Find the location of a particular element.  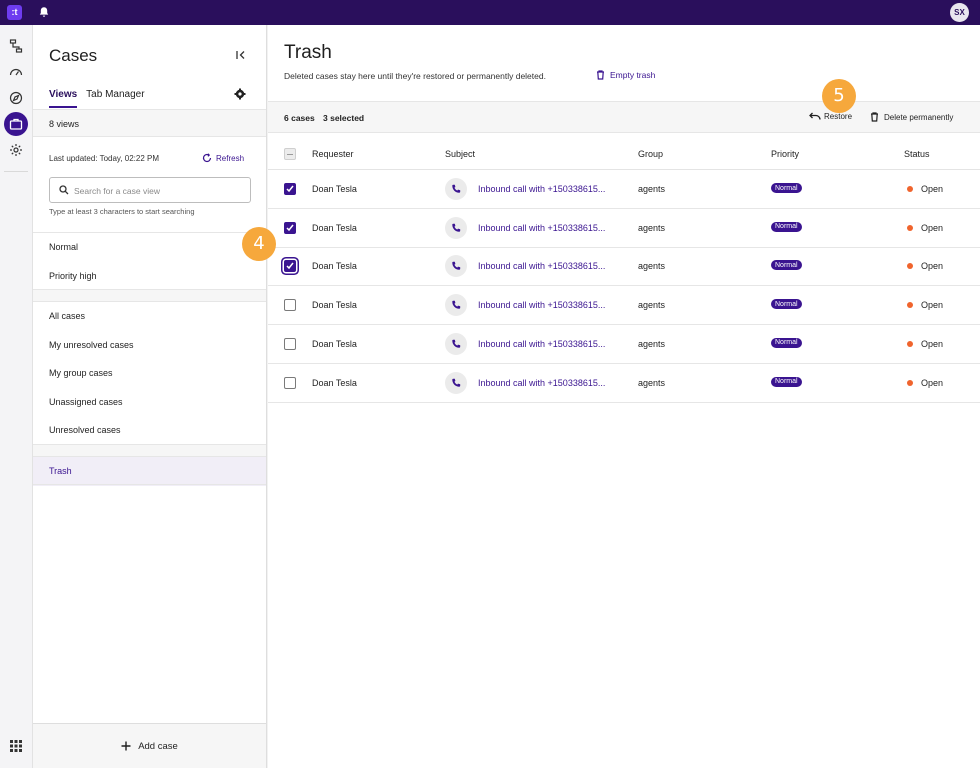

gear-icon is located at coordinates (240, 94).